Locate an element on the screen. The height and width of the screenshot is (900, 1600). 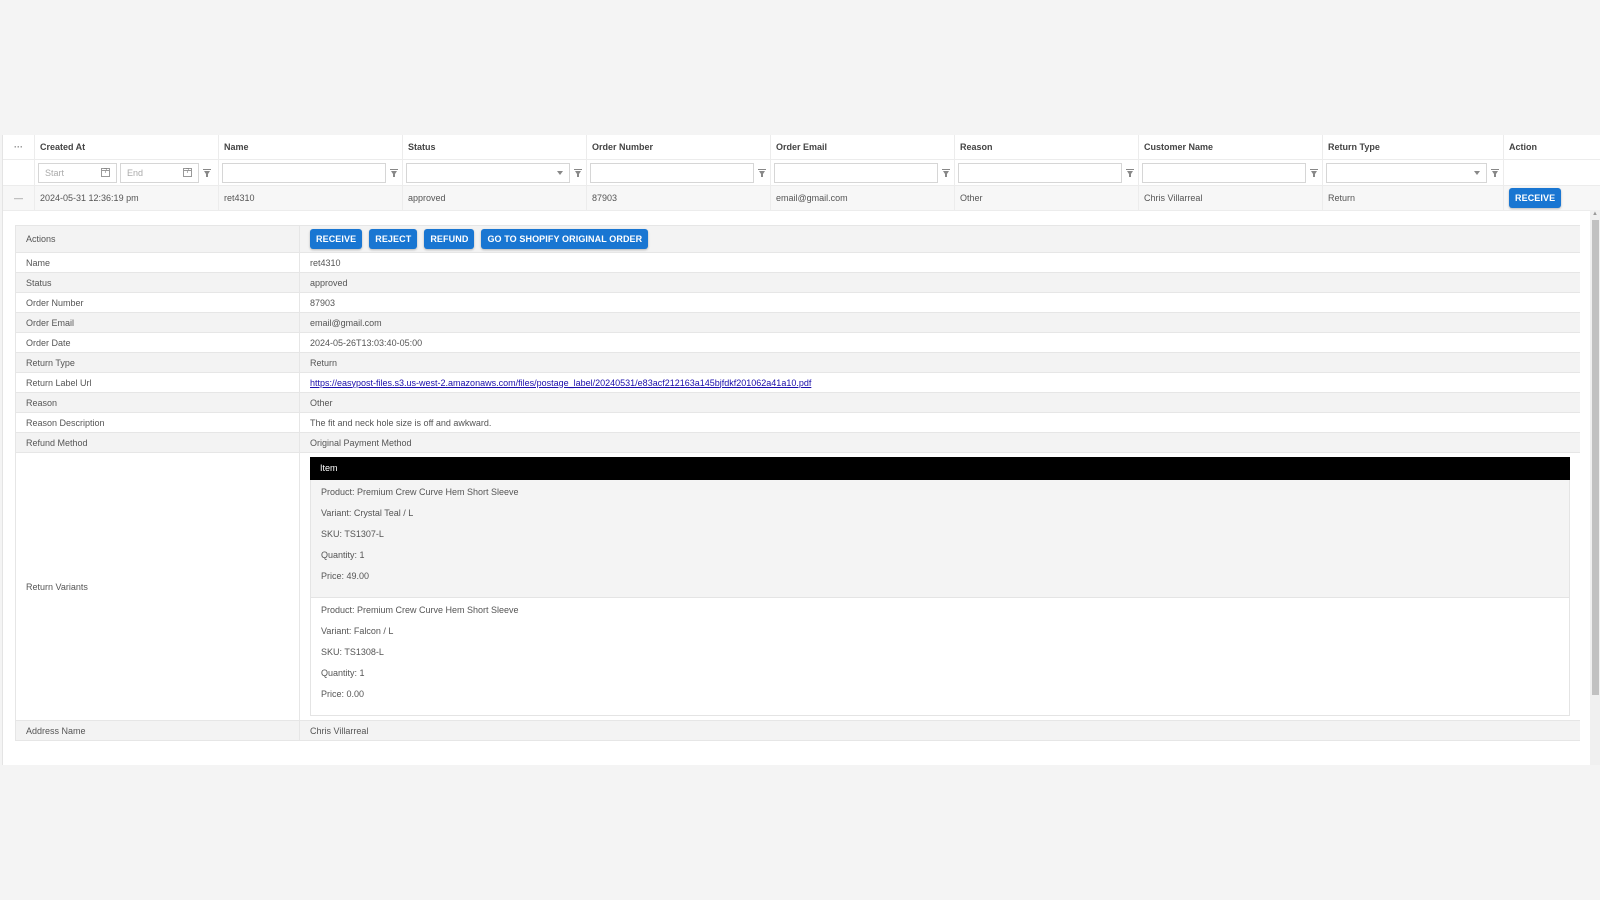
filter-order-email is located at coordinates (863, 172).